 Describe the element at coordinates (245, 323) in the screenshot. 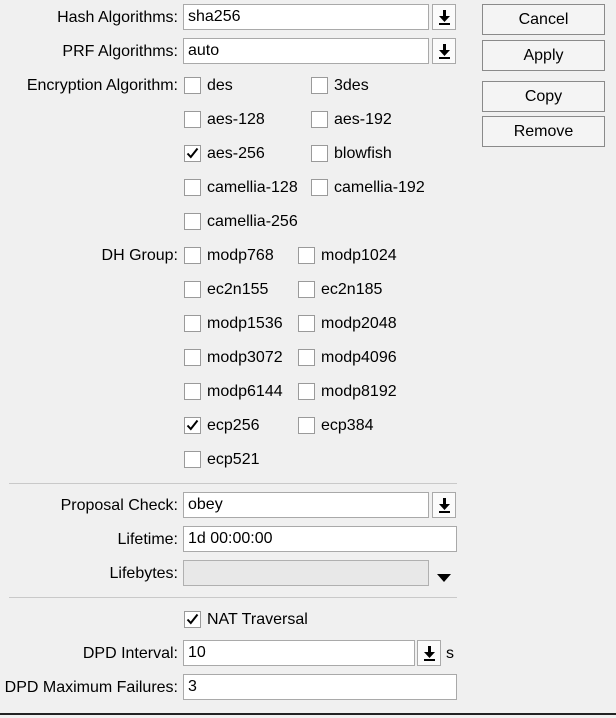

I see `checkbox-label-modp1536: modp1536` at that location.